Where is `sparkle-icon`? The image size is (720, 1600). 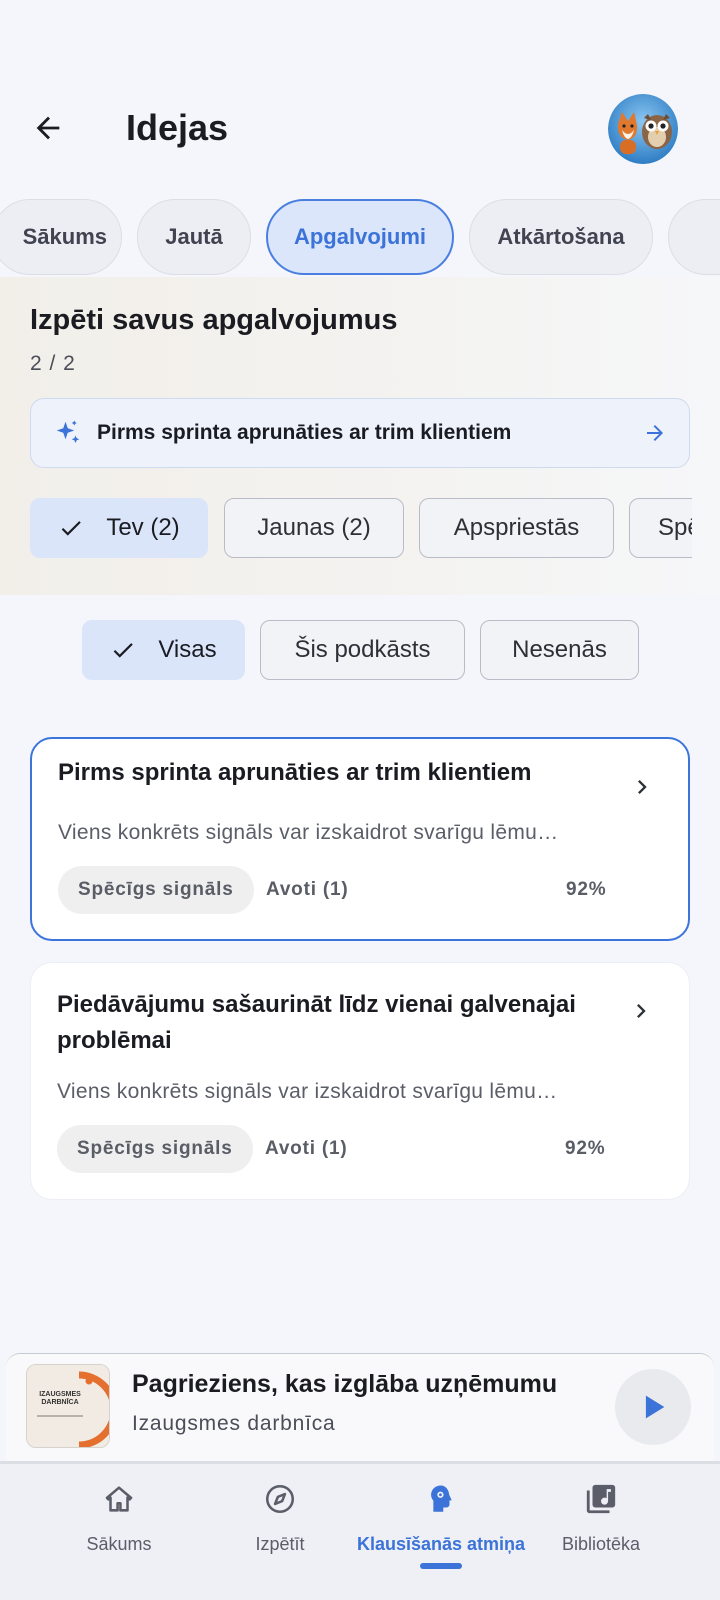
sparkle-icon is located at coordinates (68, 435).